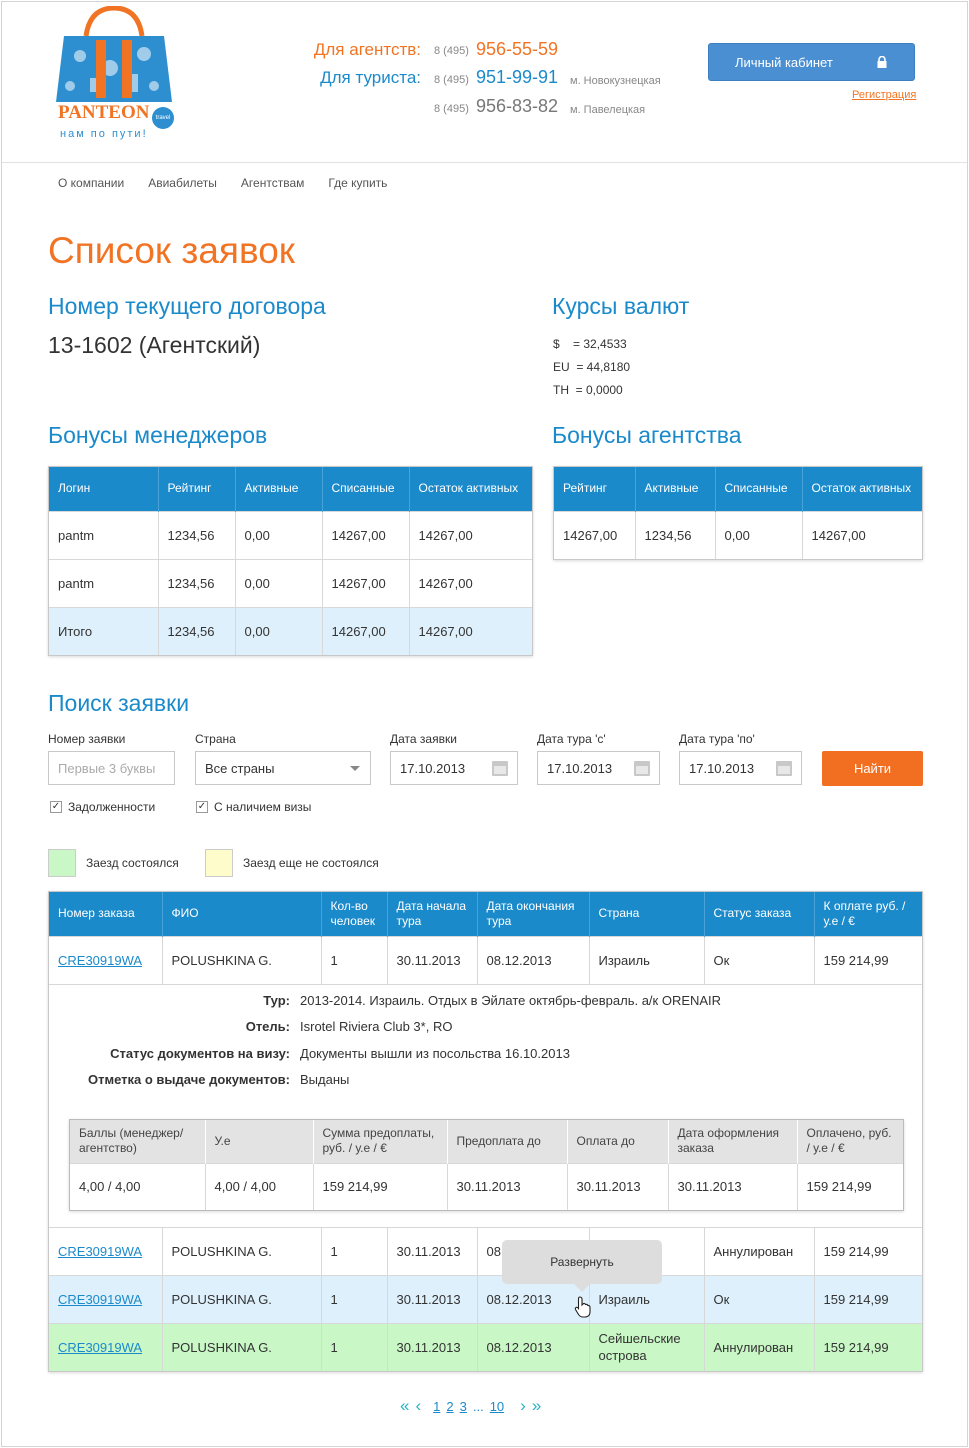 Image resolution: width=969 pixels, height=1448 pixels. What do you see at coordinates (647, 1346) in the screenshot?
I see `table-cell: Сейшельские острова` at bounding box center [647, 1346].